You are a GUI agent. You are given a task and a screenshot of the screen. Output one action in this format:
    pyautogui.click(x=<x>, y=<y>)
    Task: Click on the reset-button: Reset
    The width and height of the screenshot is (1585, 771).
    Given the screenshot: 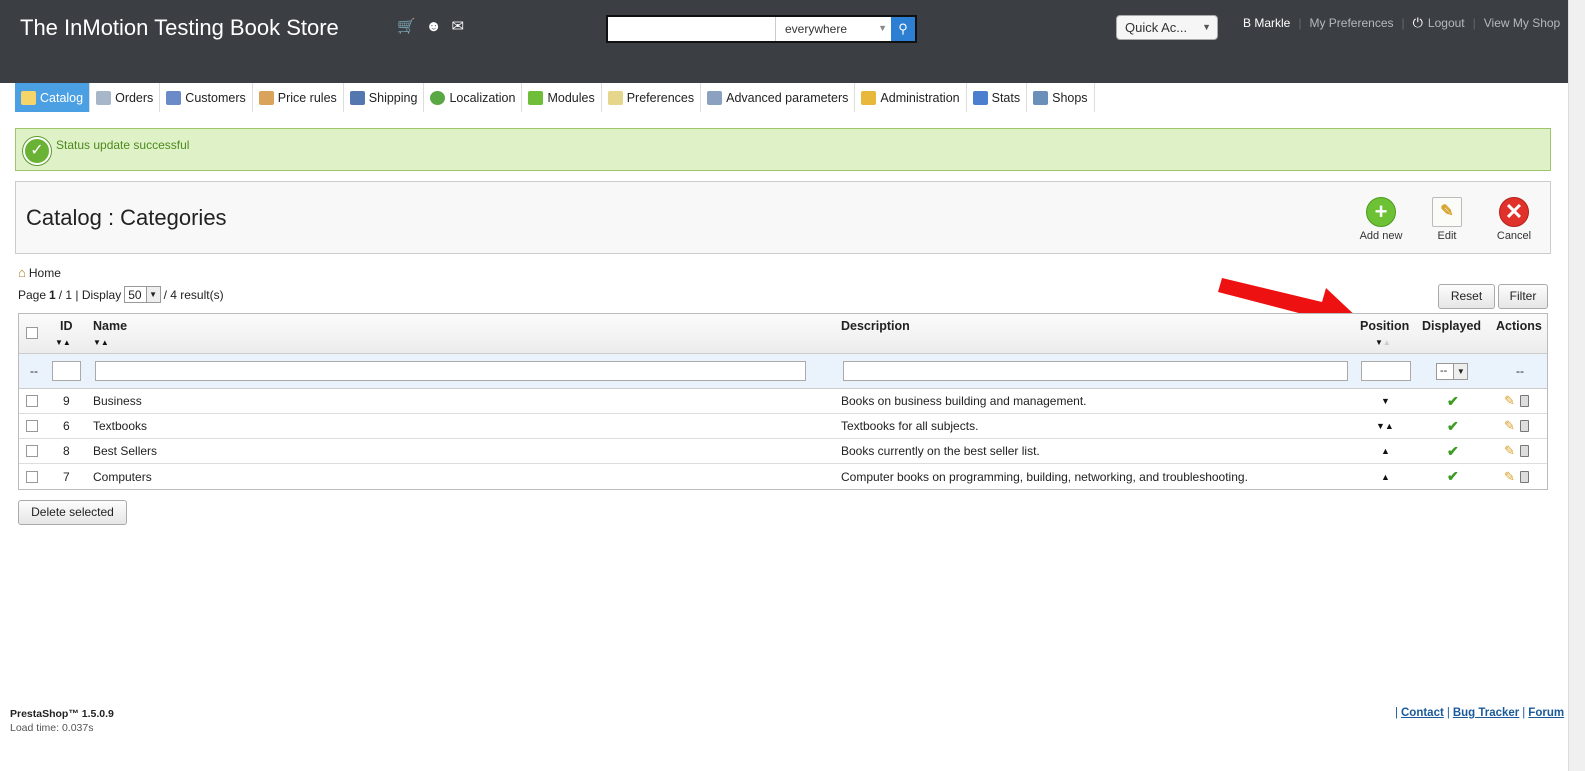 What is the action you would take?
    pyautogui.click(x=1466, y=296)
    